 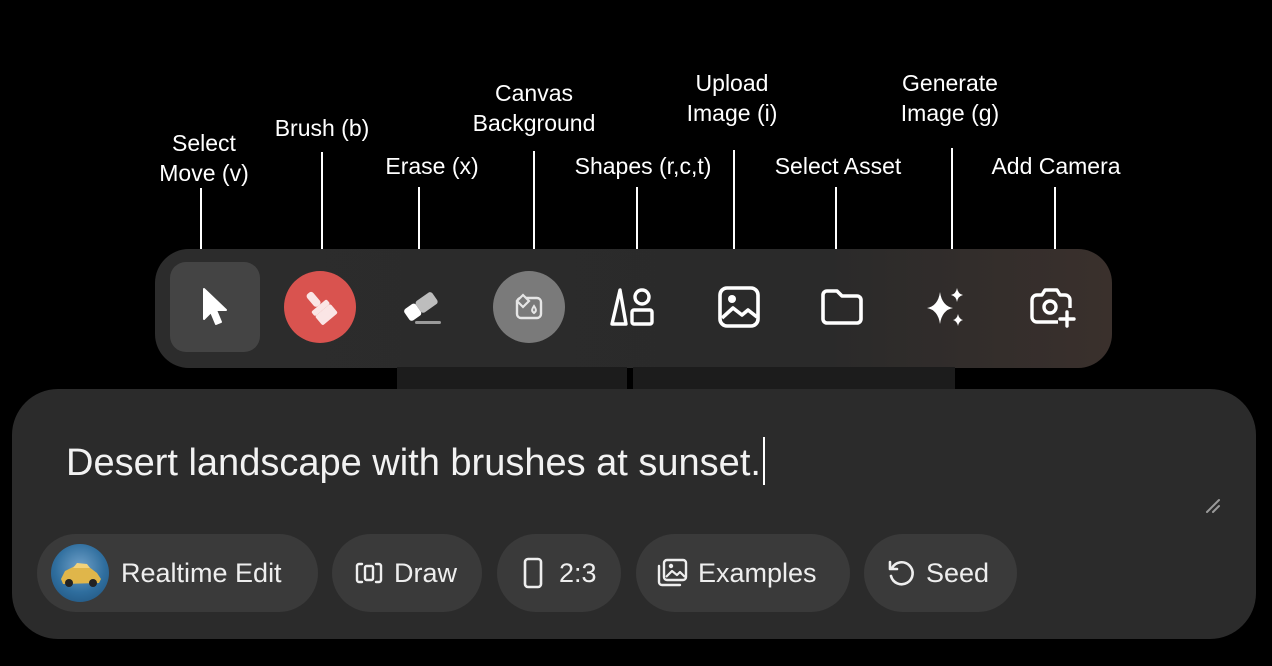 I want to click on canvas-background-tool, so click(x=529, y=307).